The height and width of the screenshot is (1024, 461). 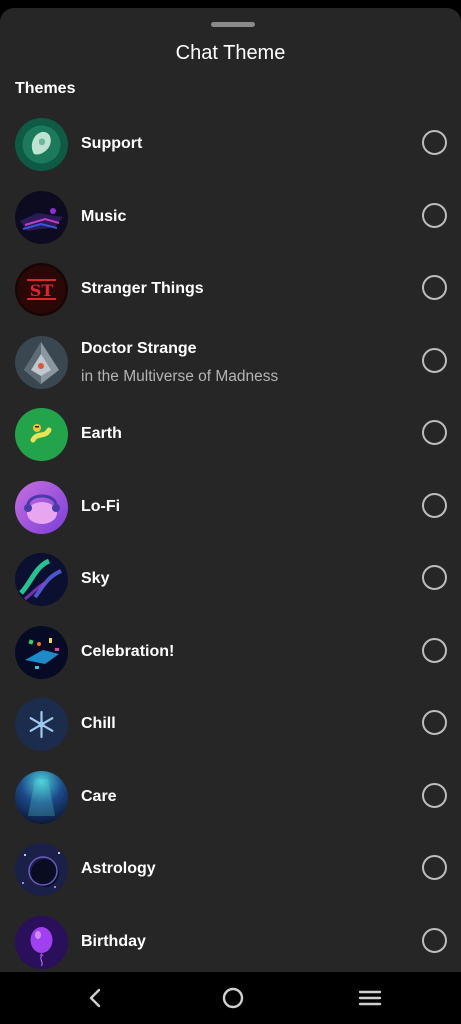 What do you see at coordinates (128, 651) in the screenshot?
I see `theme-name: Celebration!` at bounding box center [128, 651].